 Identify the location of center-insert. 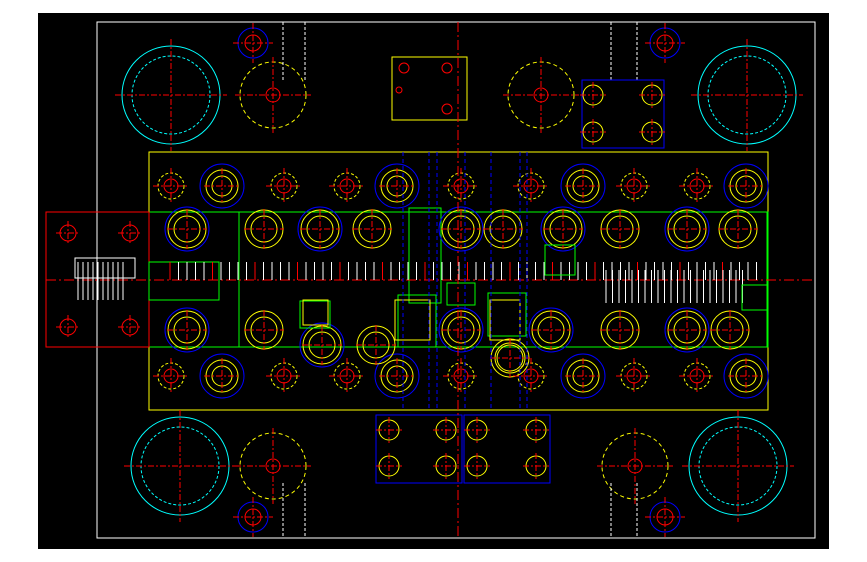
(425, 255).